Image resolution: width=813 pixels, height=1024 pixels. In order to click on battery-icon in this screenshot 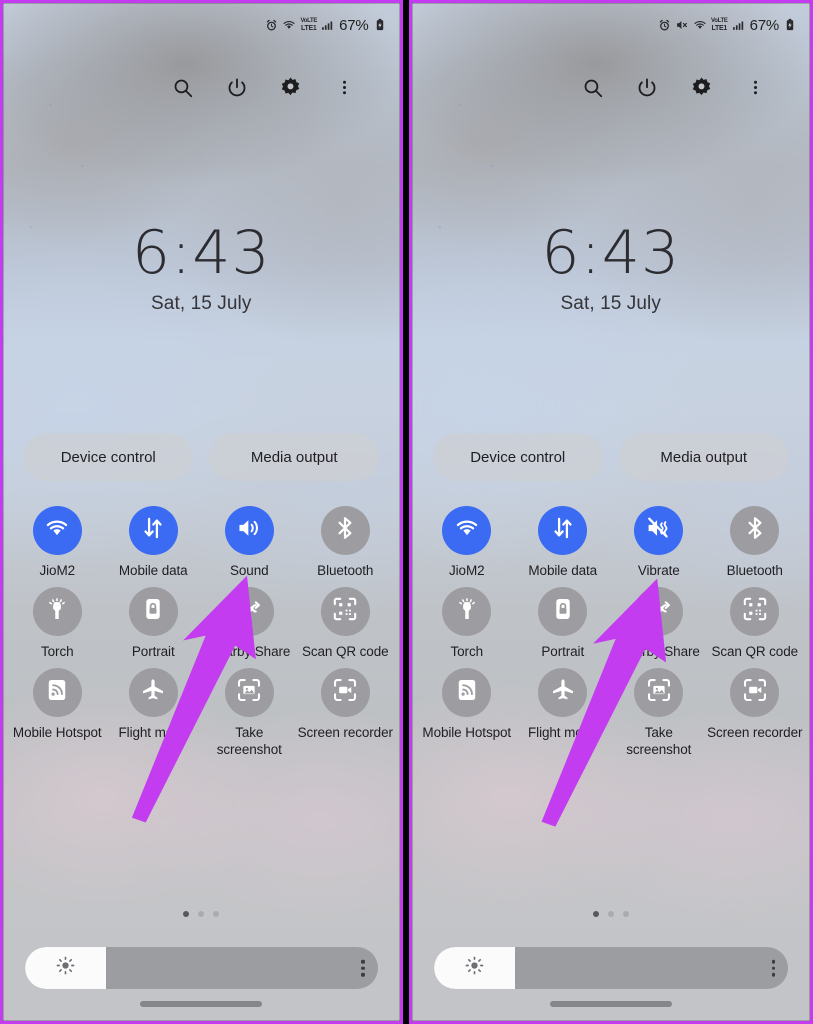, I will do `click(380, 25)`.